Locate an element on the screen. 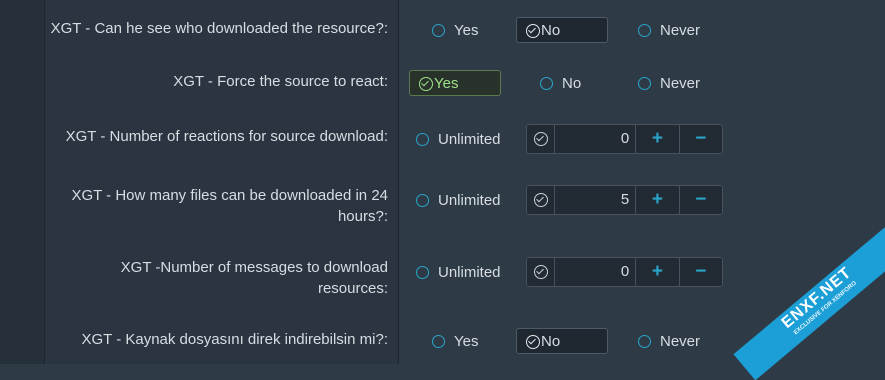 Image resolution: width=885 pixels, height=380 pixels. reactions-value-input: 0 is located at coordinates (596, 139).